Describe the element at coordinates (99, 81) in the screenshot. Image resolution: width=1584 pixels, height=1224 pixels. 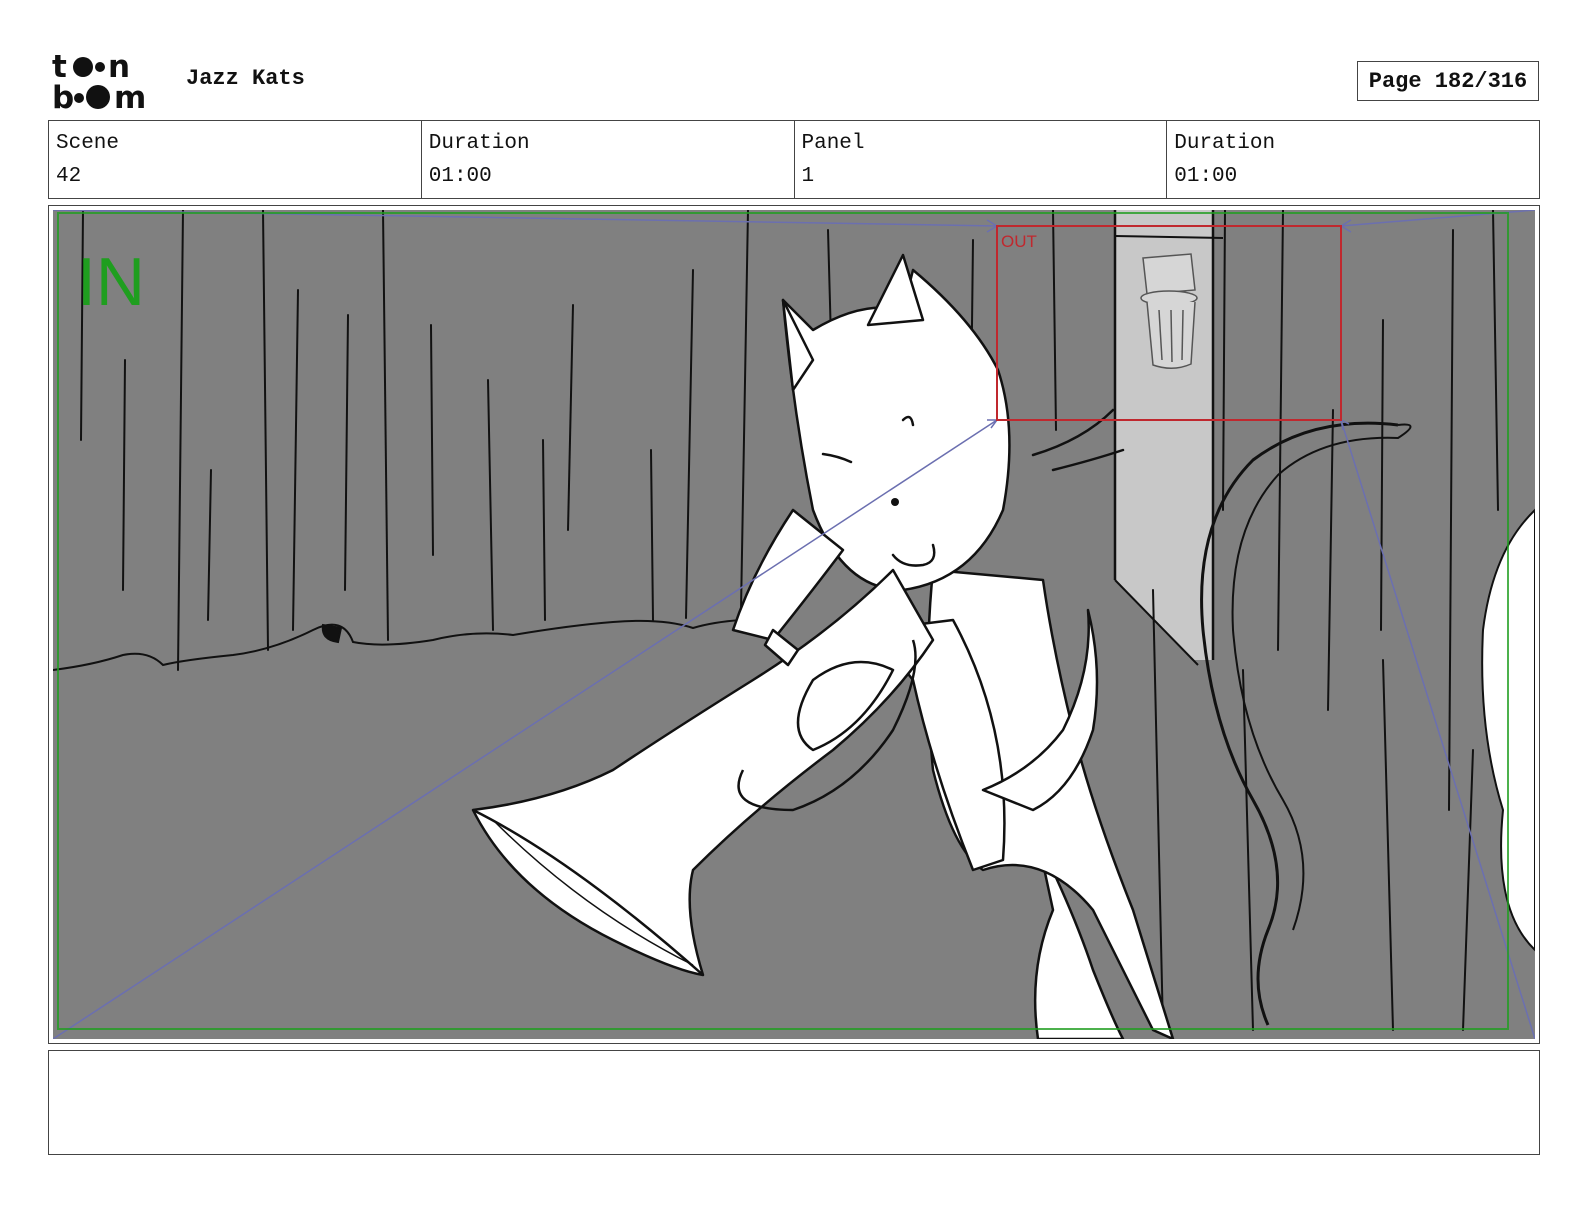
I see `toonboom-logo: t n b m` at that location.